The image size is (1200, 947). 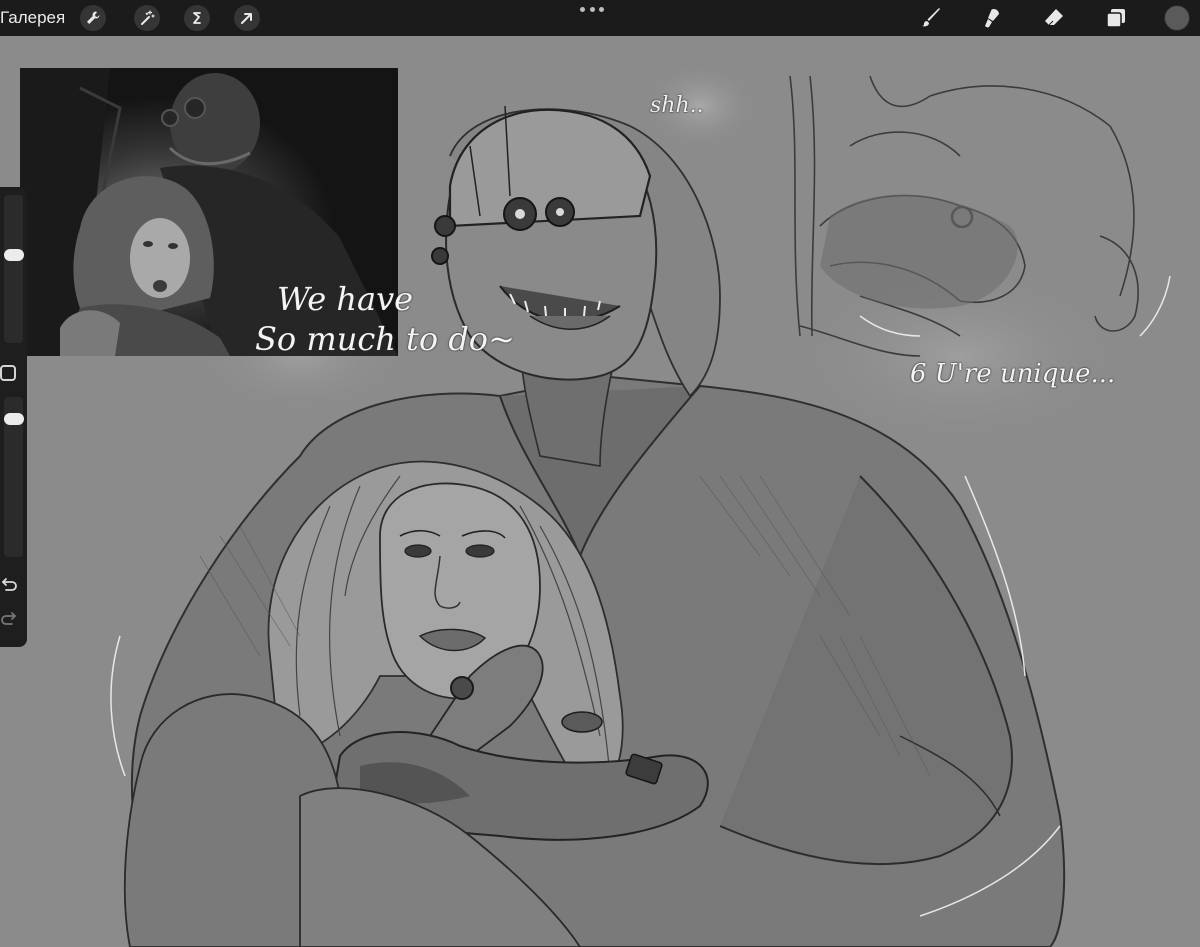 What do you see at coordinates (247, 18) in the screenshot?
I see `transform-arrow-icon` at bounding box center [247, 18].